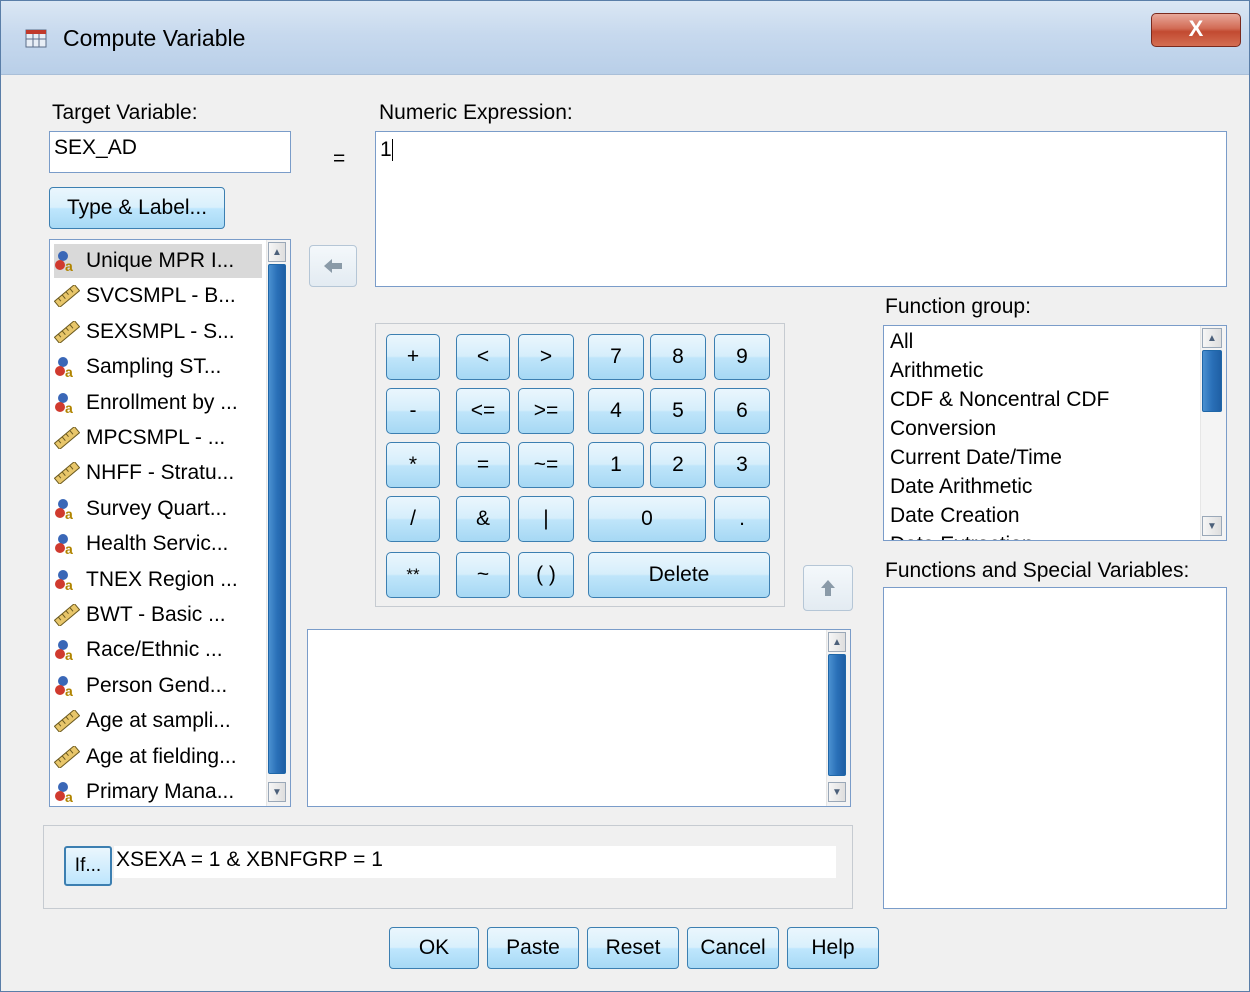 The width and height of the screenshot is (1250, 992). What do you see at coordinates (742, 411) in the screenshot?
I see `key-6: 6` at bounding box center [742, 411].